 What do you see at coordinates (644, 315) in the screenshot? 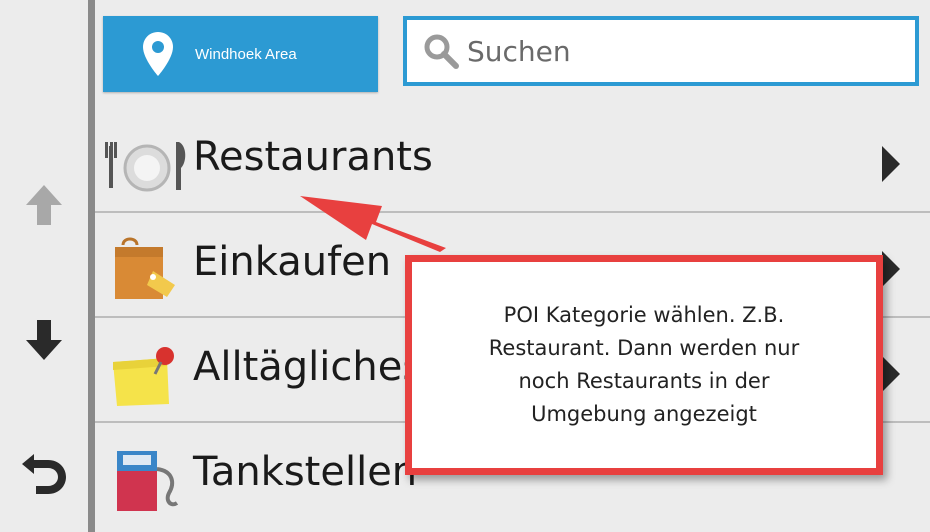
I see `annotation-line: POI Kategorie wählen. Z.B.` at bounding box center [644, 315].